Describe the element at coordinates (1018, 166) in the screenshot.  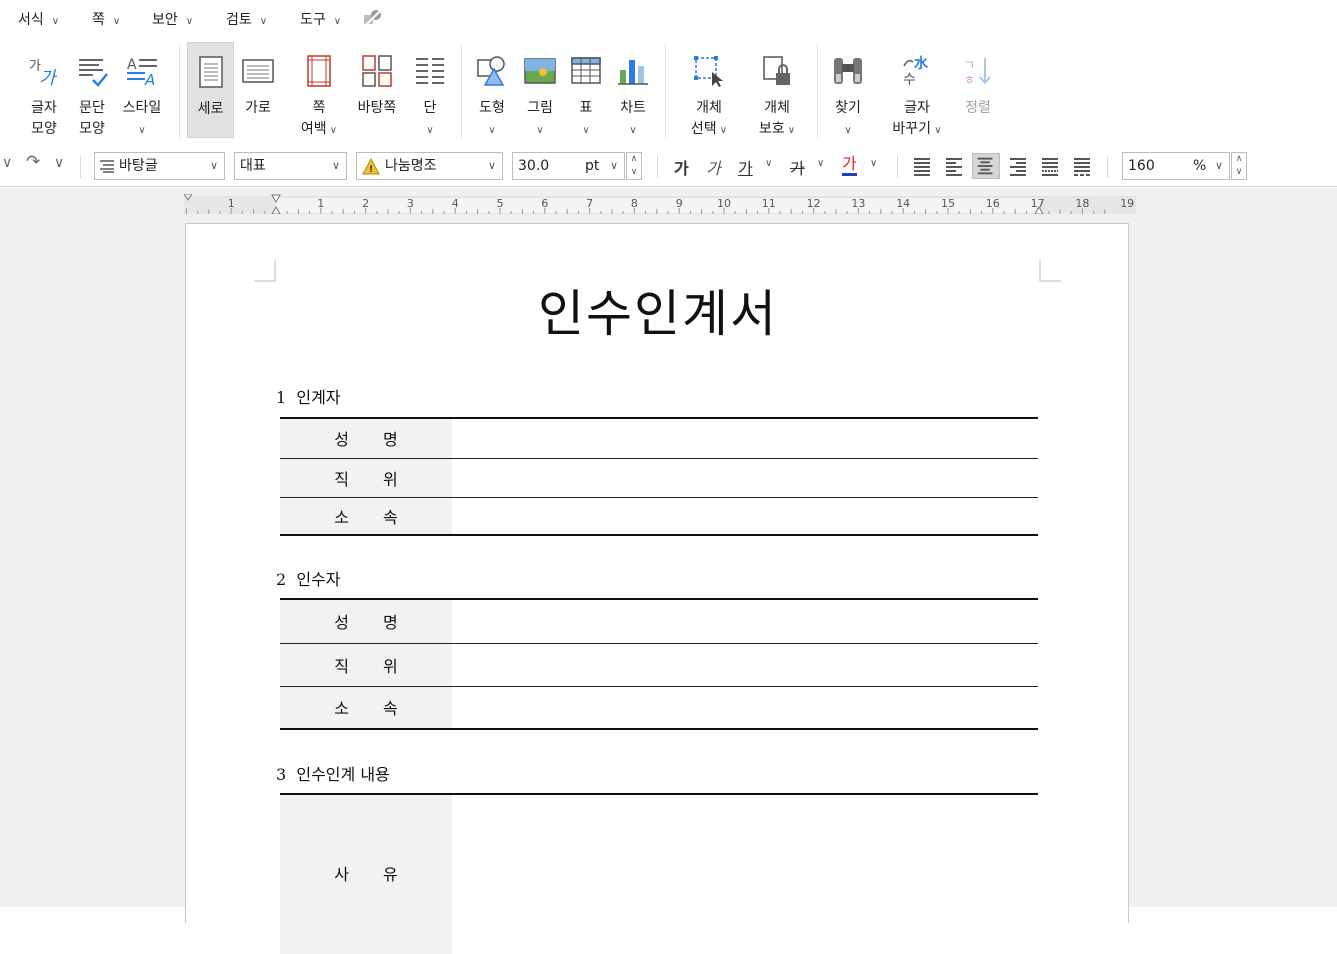
I see `align-right-button` at that location.